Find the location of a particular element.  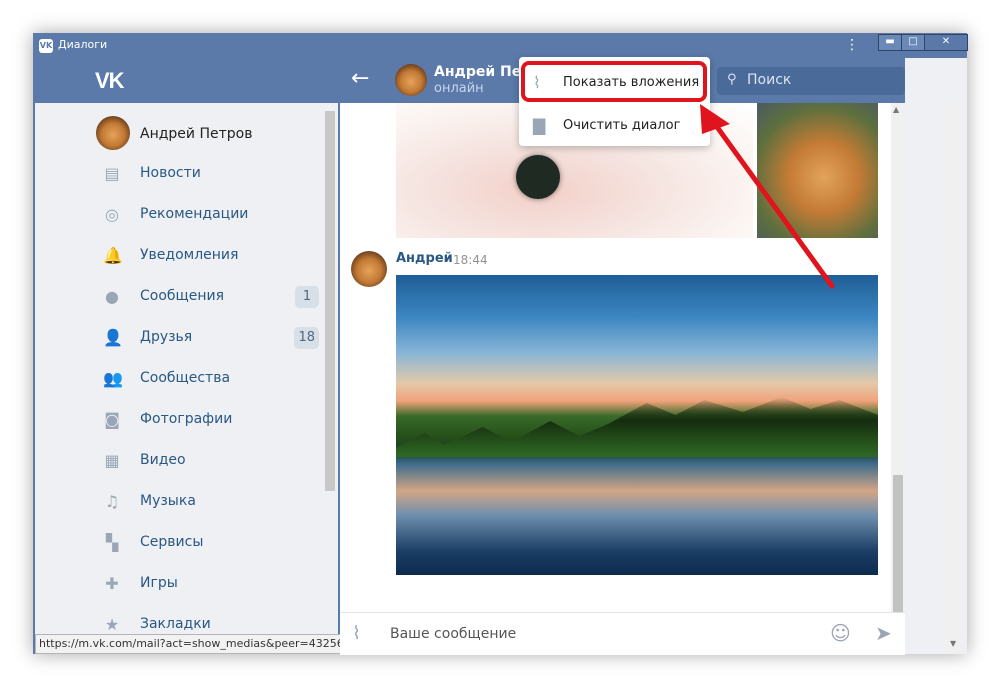

sidebar-item-label: Игры is located at coordinates (159, 583).